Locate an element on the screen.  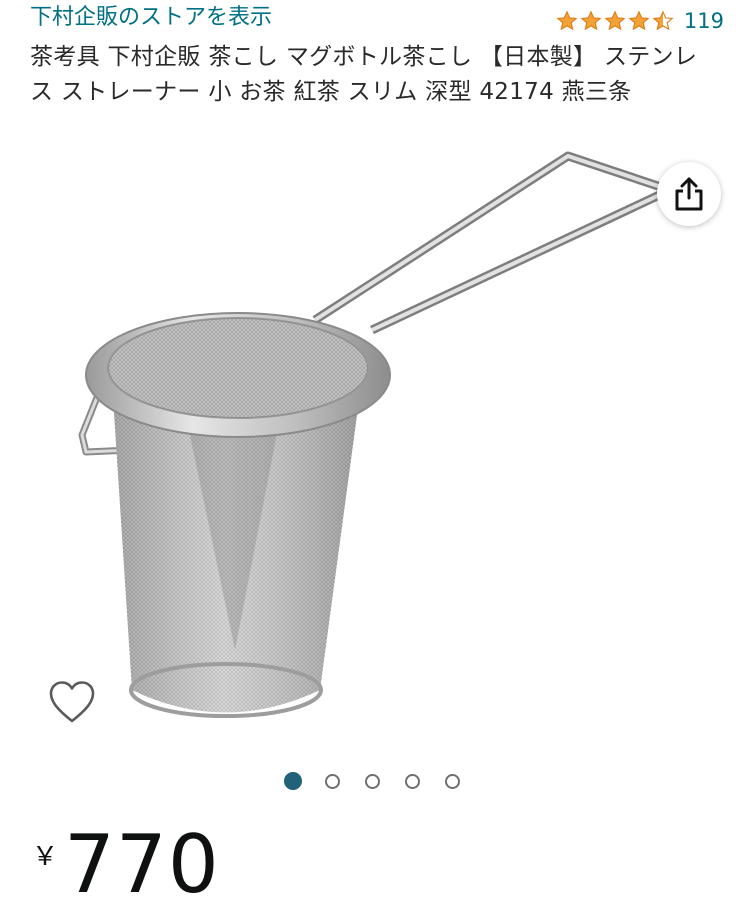
heart-icon is located at coordinates (72, 702).